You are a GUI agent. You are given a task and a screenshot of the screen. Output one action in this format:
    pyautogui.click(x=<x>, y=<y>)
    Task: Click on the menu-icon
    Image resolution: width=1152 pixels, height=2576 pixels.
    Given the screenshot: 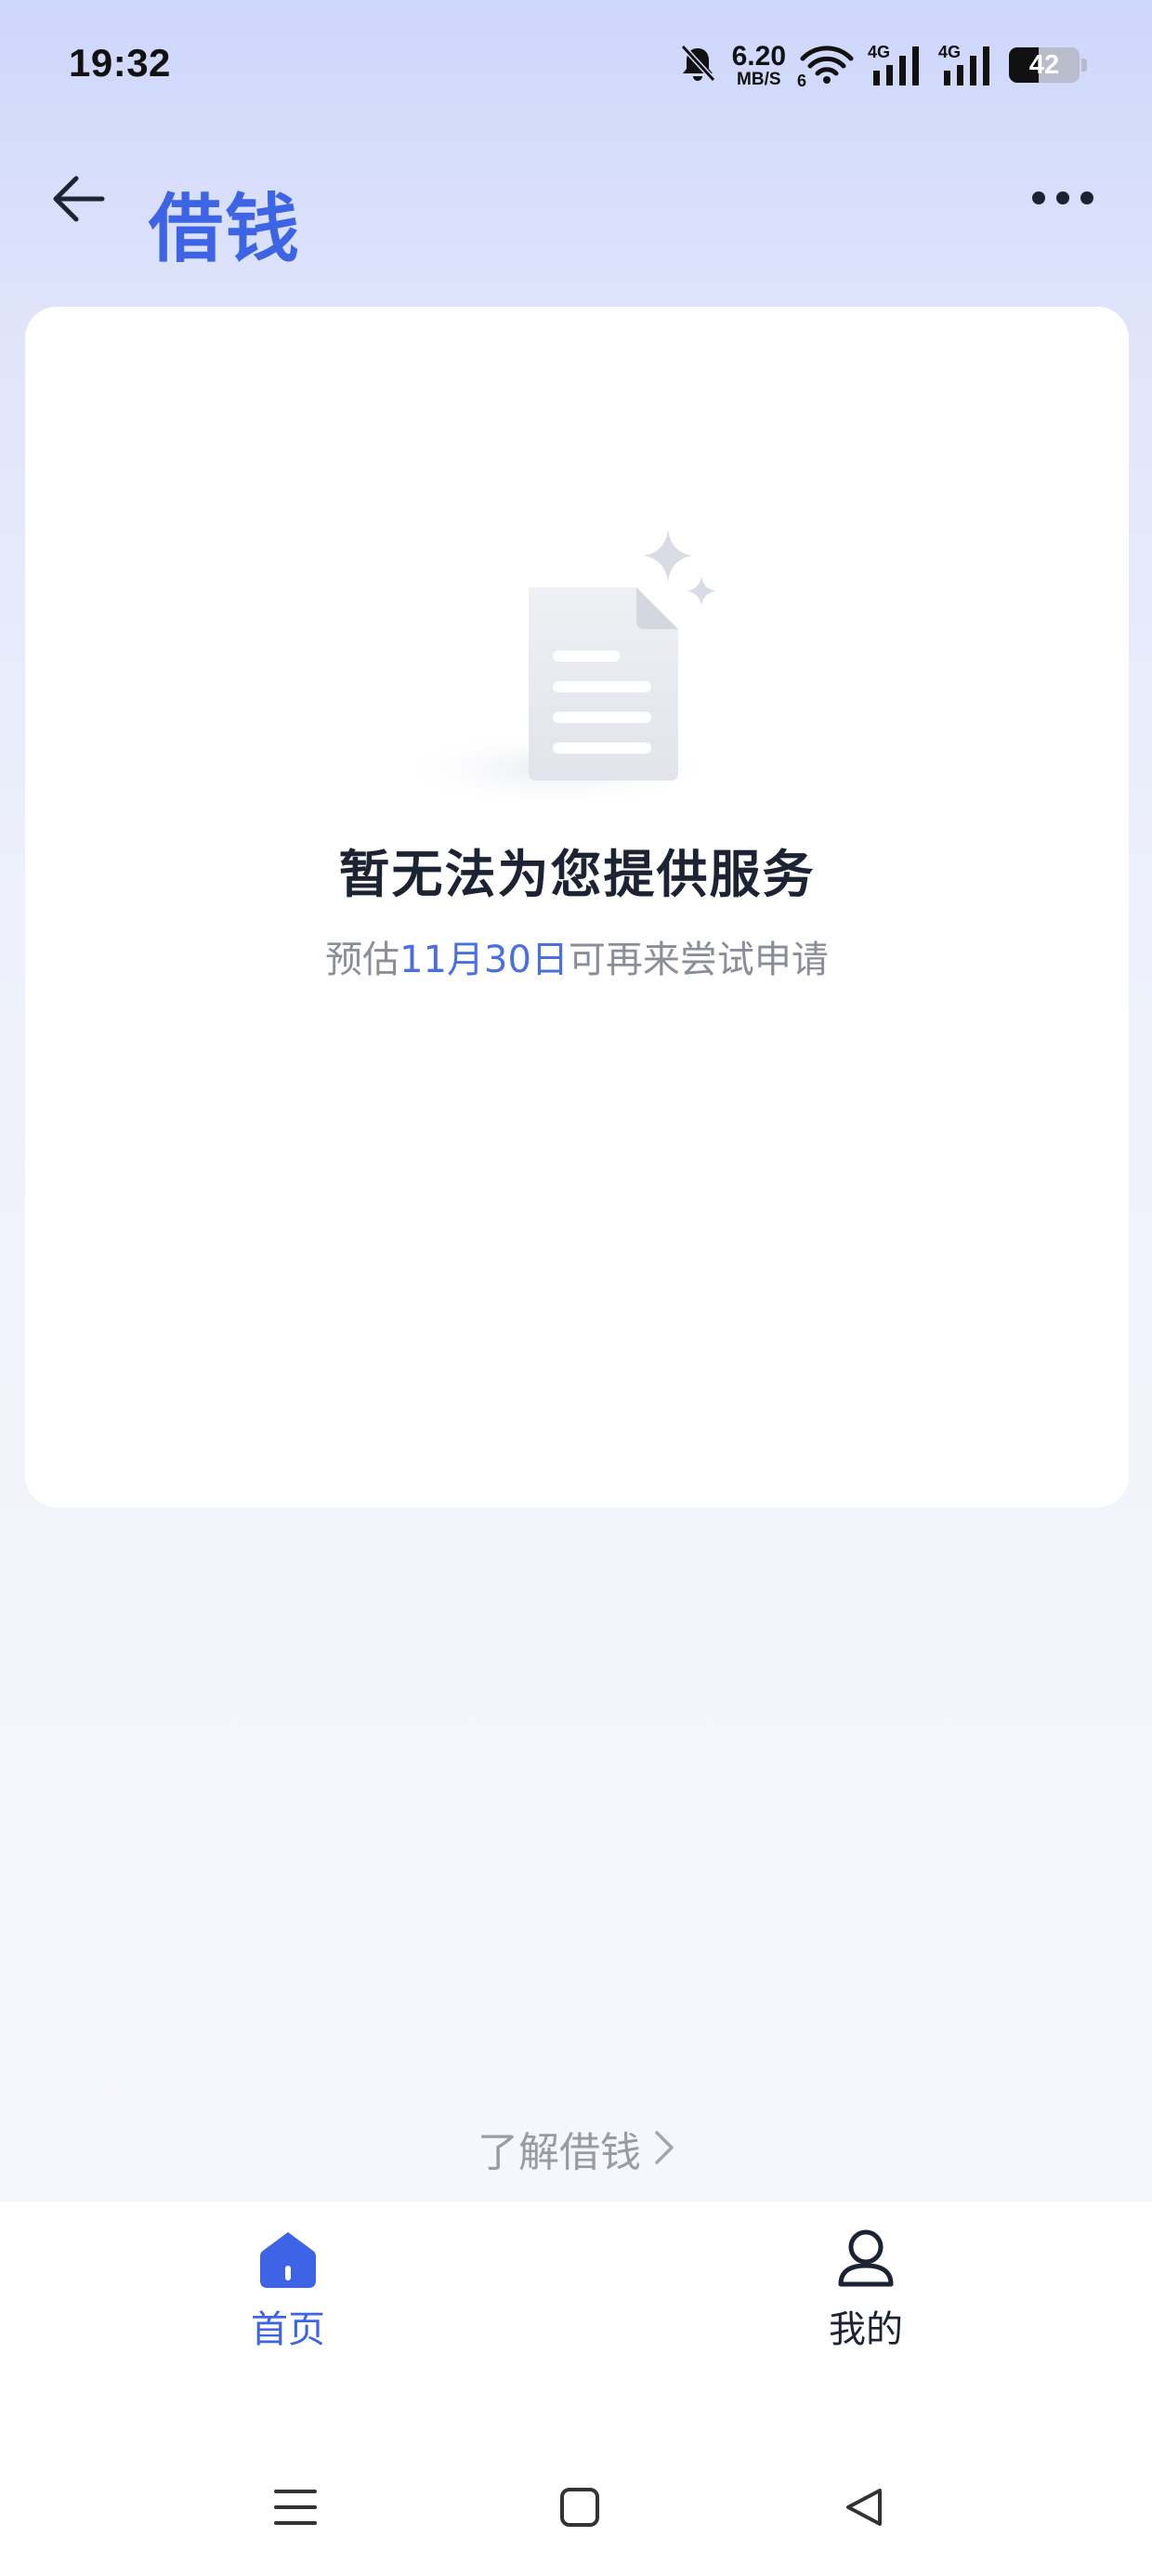 What is the action you would take?
    pyautogui.click(x=295, y=2509)
    